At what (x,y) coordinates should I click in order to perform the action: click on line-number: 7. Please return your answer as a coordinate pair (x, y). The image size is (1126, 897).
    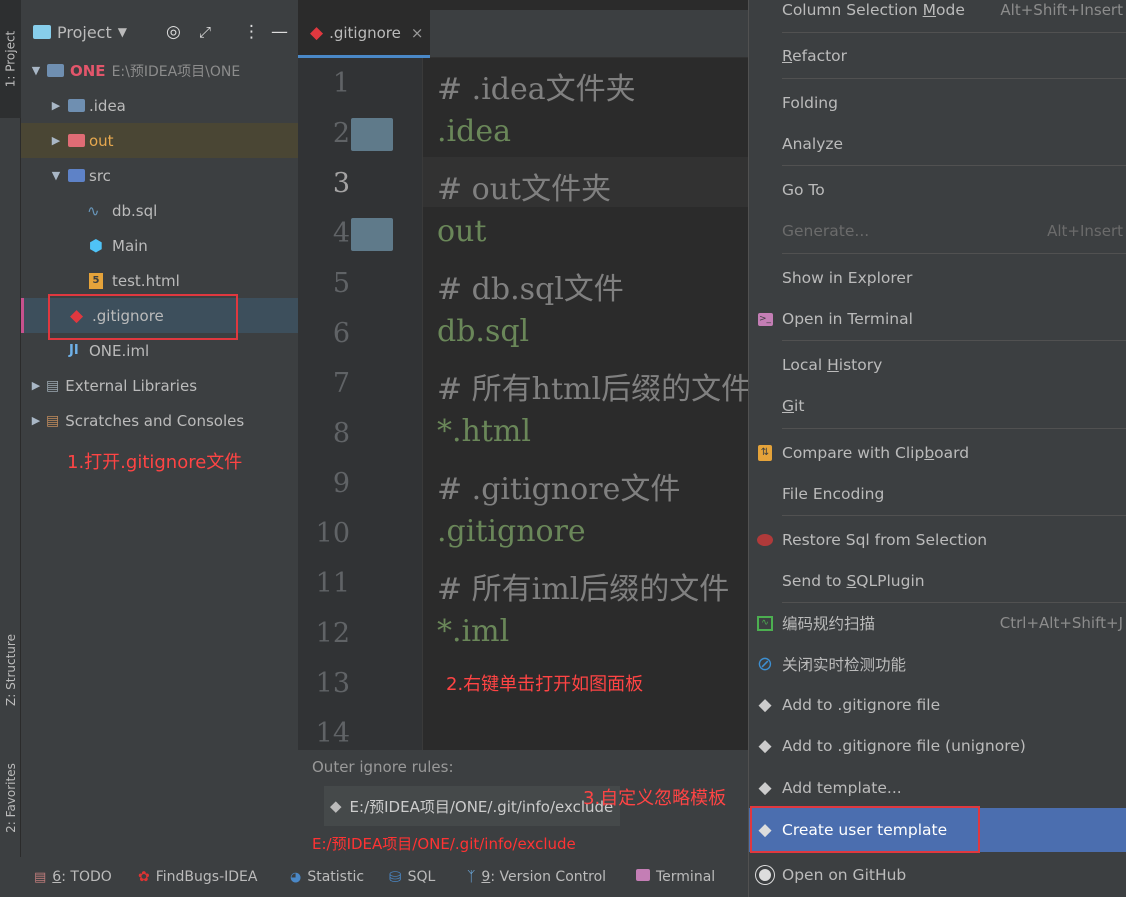
    Looking at the image, I should click on (341, 383).